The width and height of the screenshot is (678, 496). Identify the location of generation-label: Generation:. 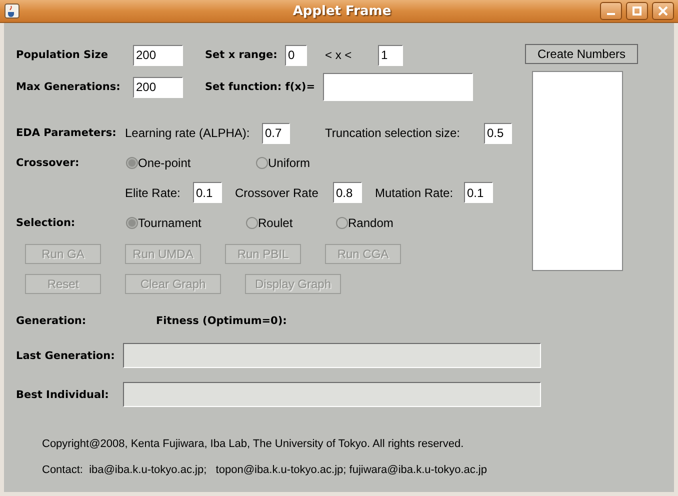
(51, 321).